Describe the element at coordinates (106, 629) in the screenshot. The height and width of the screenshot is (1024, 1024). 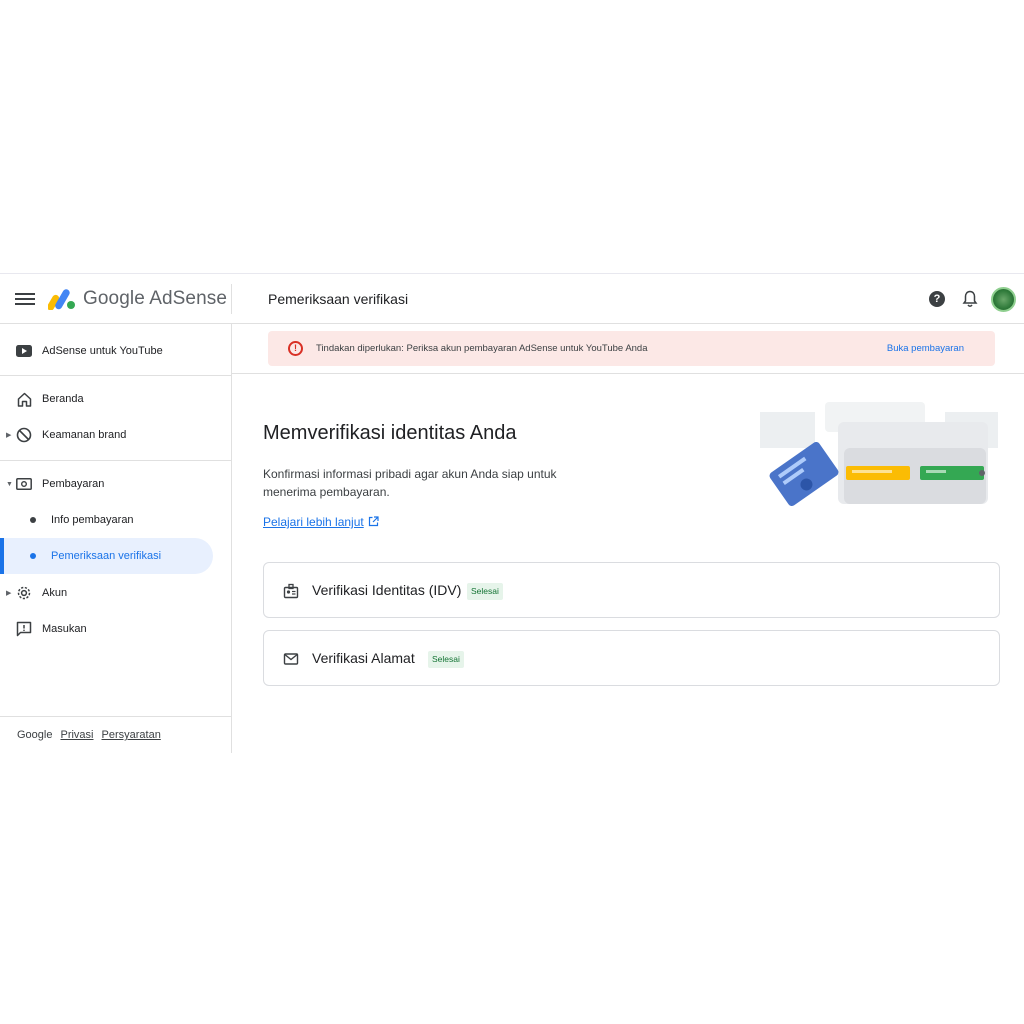
I see `sidebar-item-masukan: Masukan` at that location.